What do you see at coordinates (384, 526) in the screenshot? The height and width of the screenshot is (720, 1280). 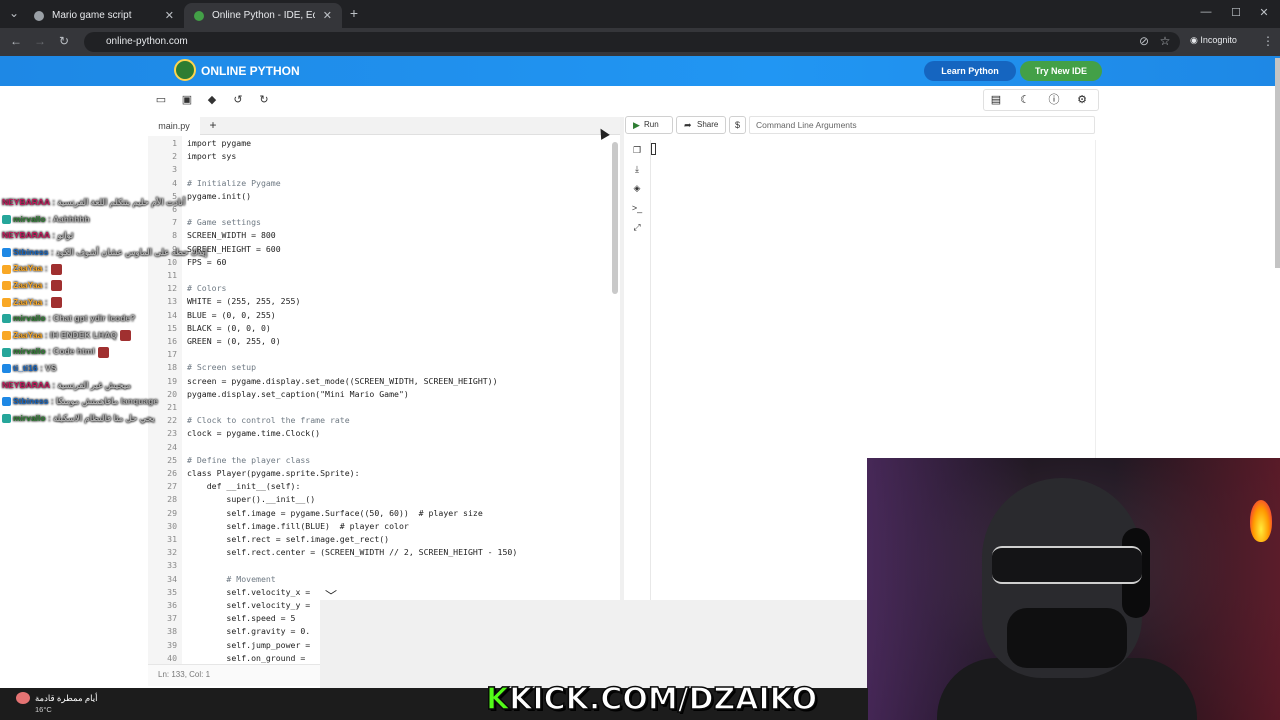 I see `code-line: 30 self.image.fill(BLUE) # player color` at bounding box center [384, 526].